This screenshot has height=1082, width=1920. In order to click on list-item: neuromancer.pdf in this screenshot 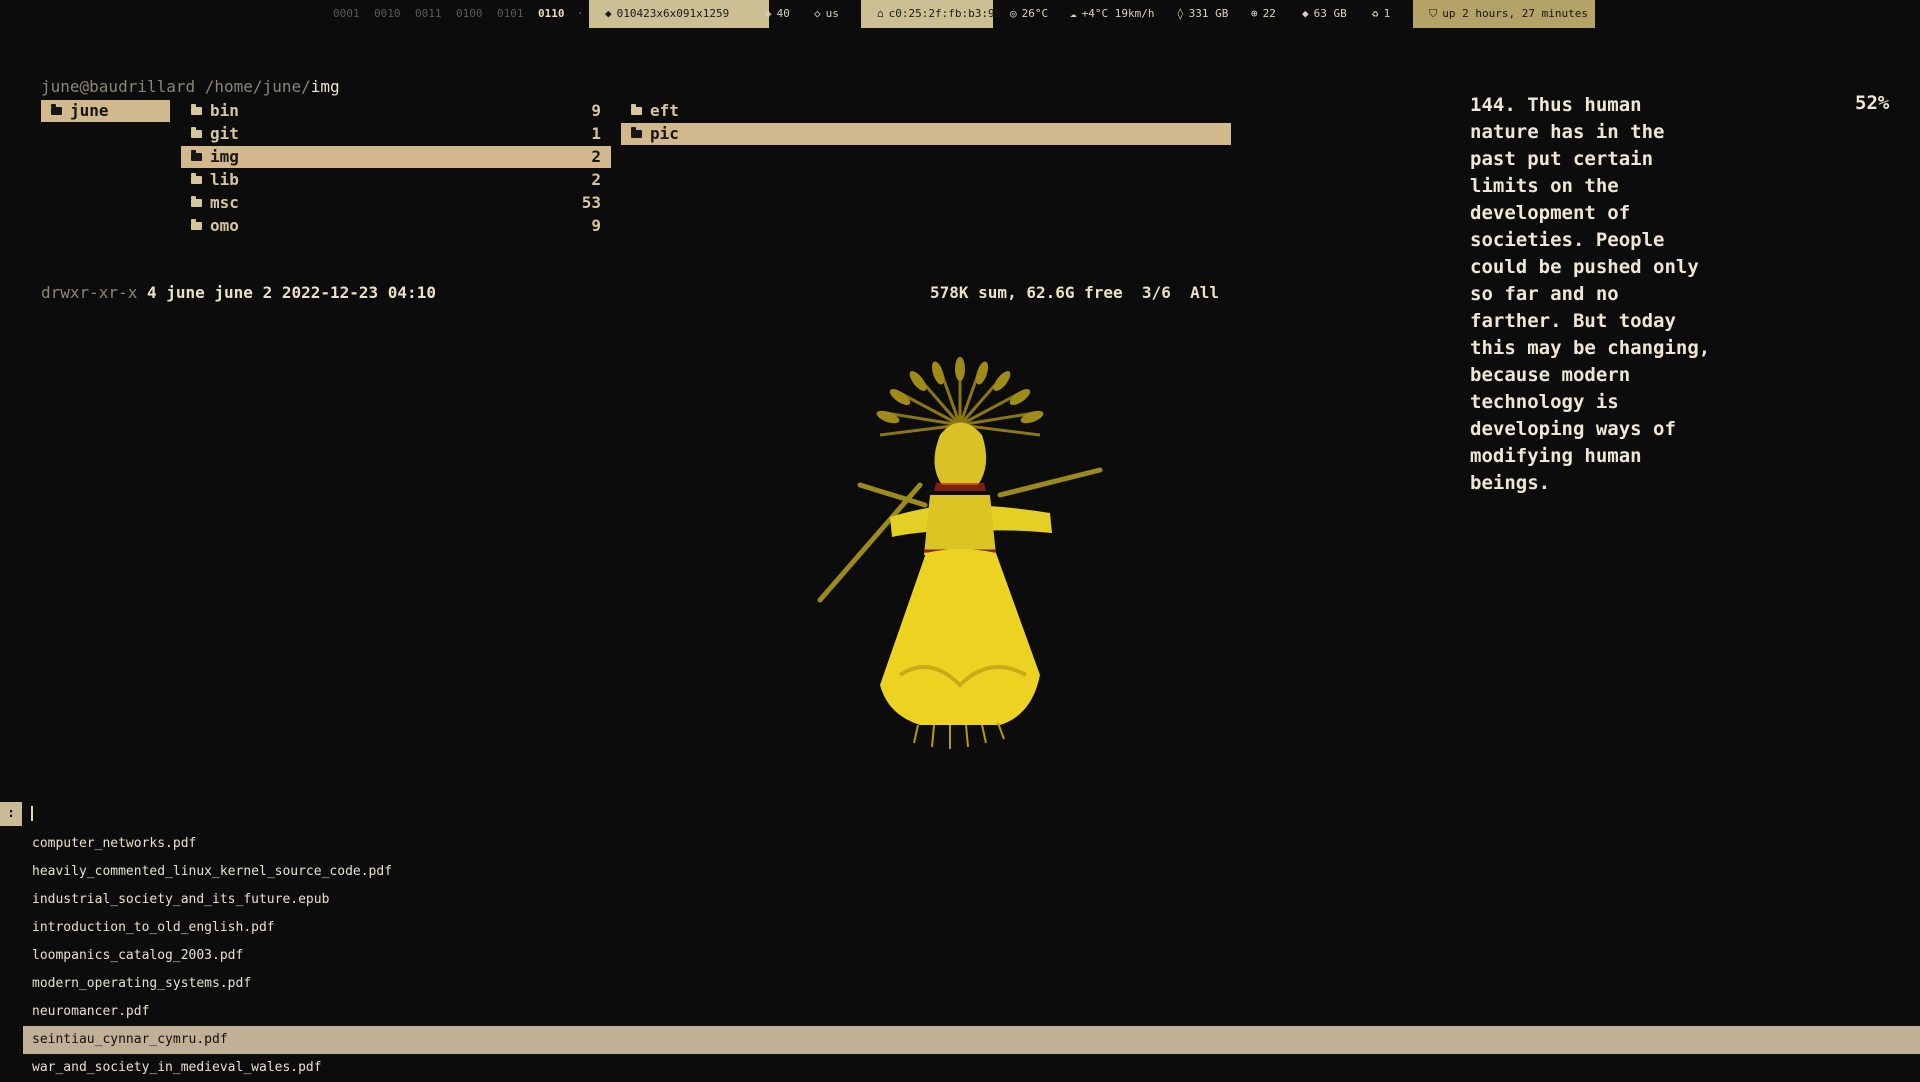, I will do `click(971, 1012)`.